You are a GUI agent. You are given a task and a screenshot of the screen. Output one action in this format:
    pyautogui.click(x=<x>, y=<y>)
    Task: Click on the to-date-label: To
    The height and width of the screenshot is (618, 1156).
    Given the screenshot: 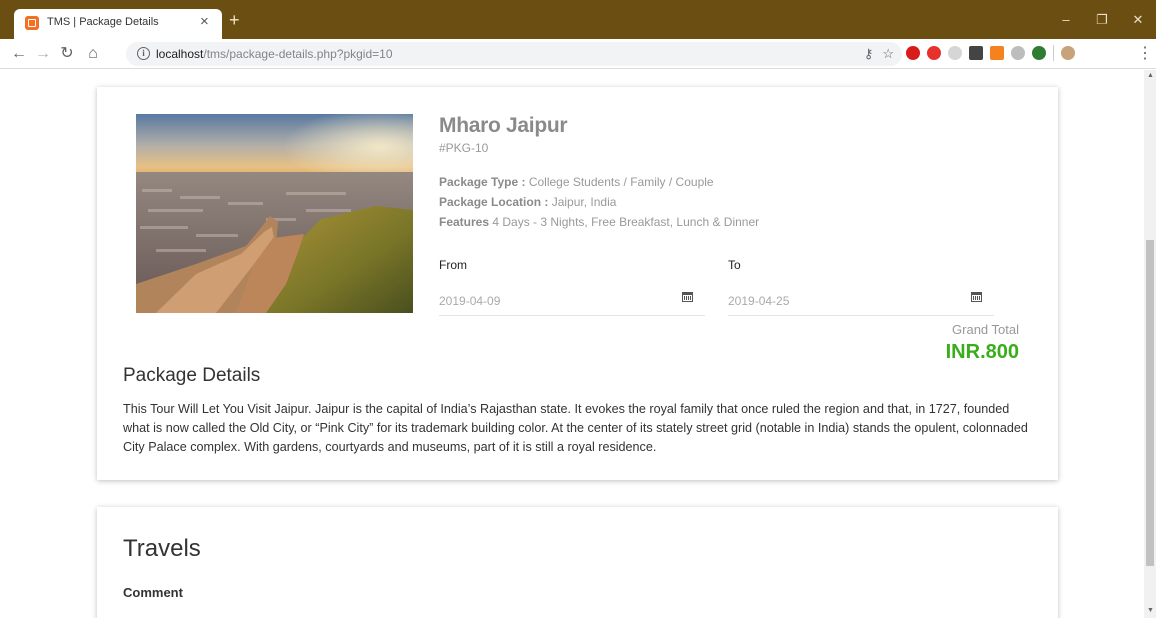 What is the action you would take?
    pyautogui.click(x=734, y=265)
    